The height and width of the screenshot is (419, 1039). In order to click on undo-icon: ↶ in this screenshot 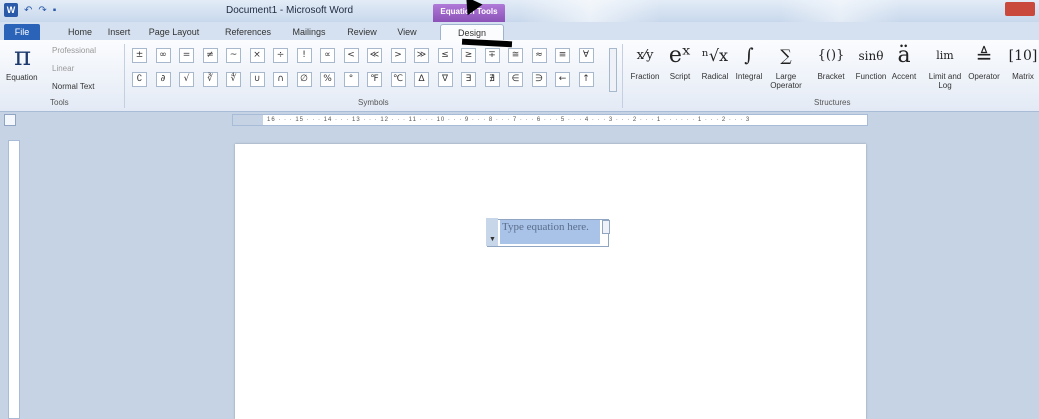, I will do `click(28, 10)`.